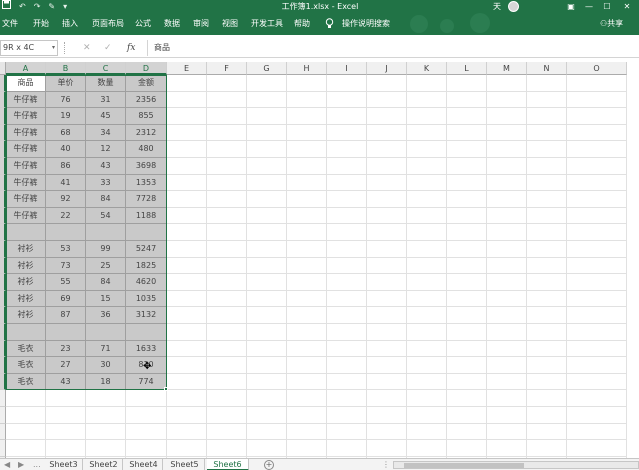 The width and height of the screenshot is (639, 470). Describe the element at coordinates (106, 249) in the screenshot. I see `table-cell: 99` at that location.